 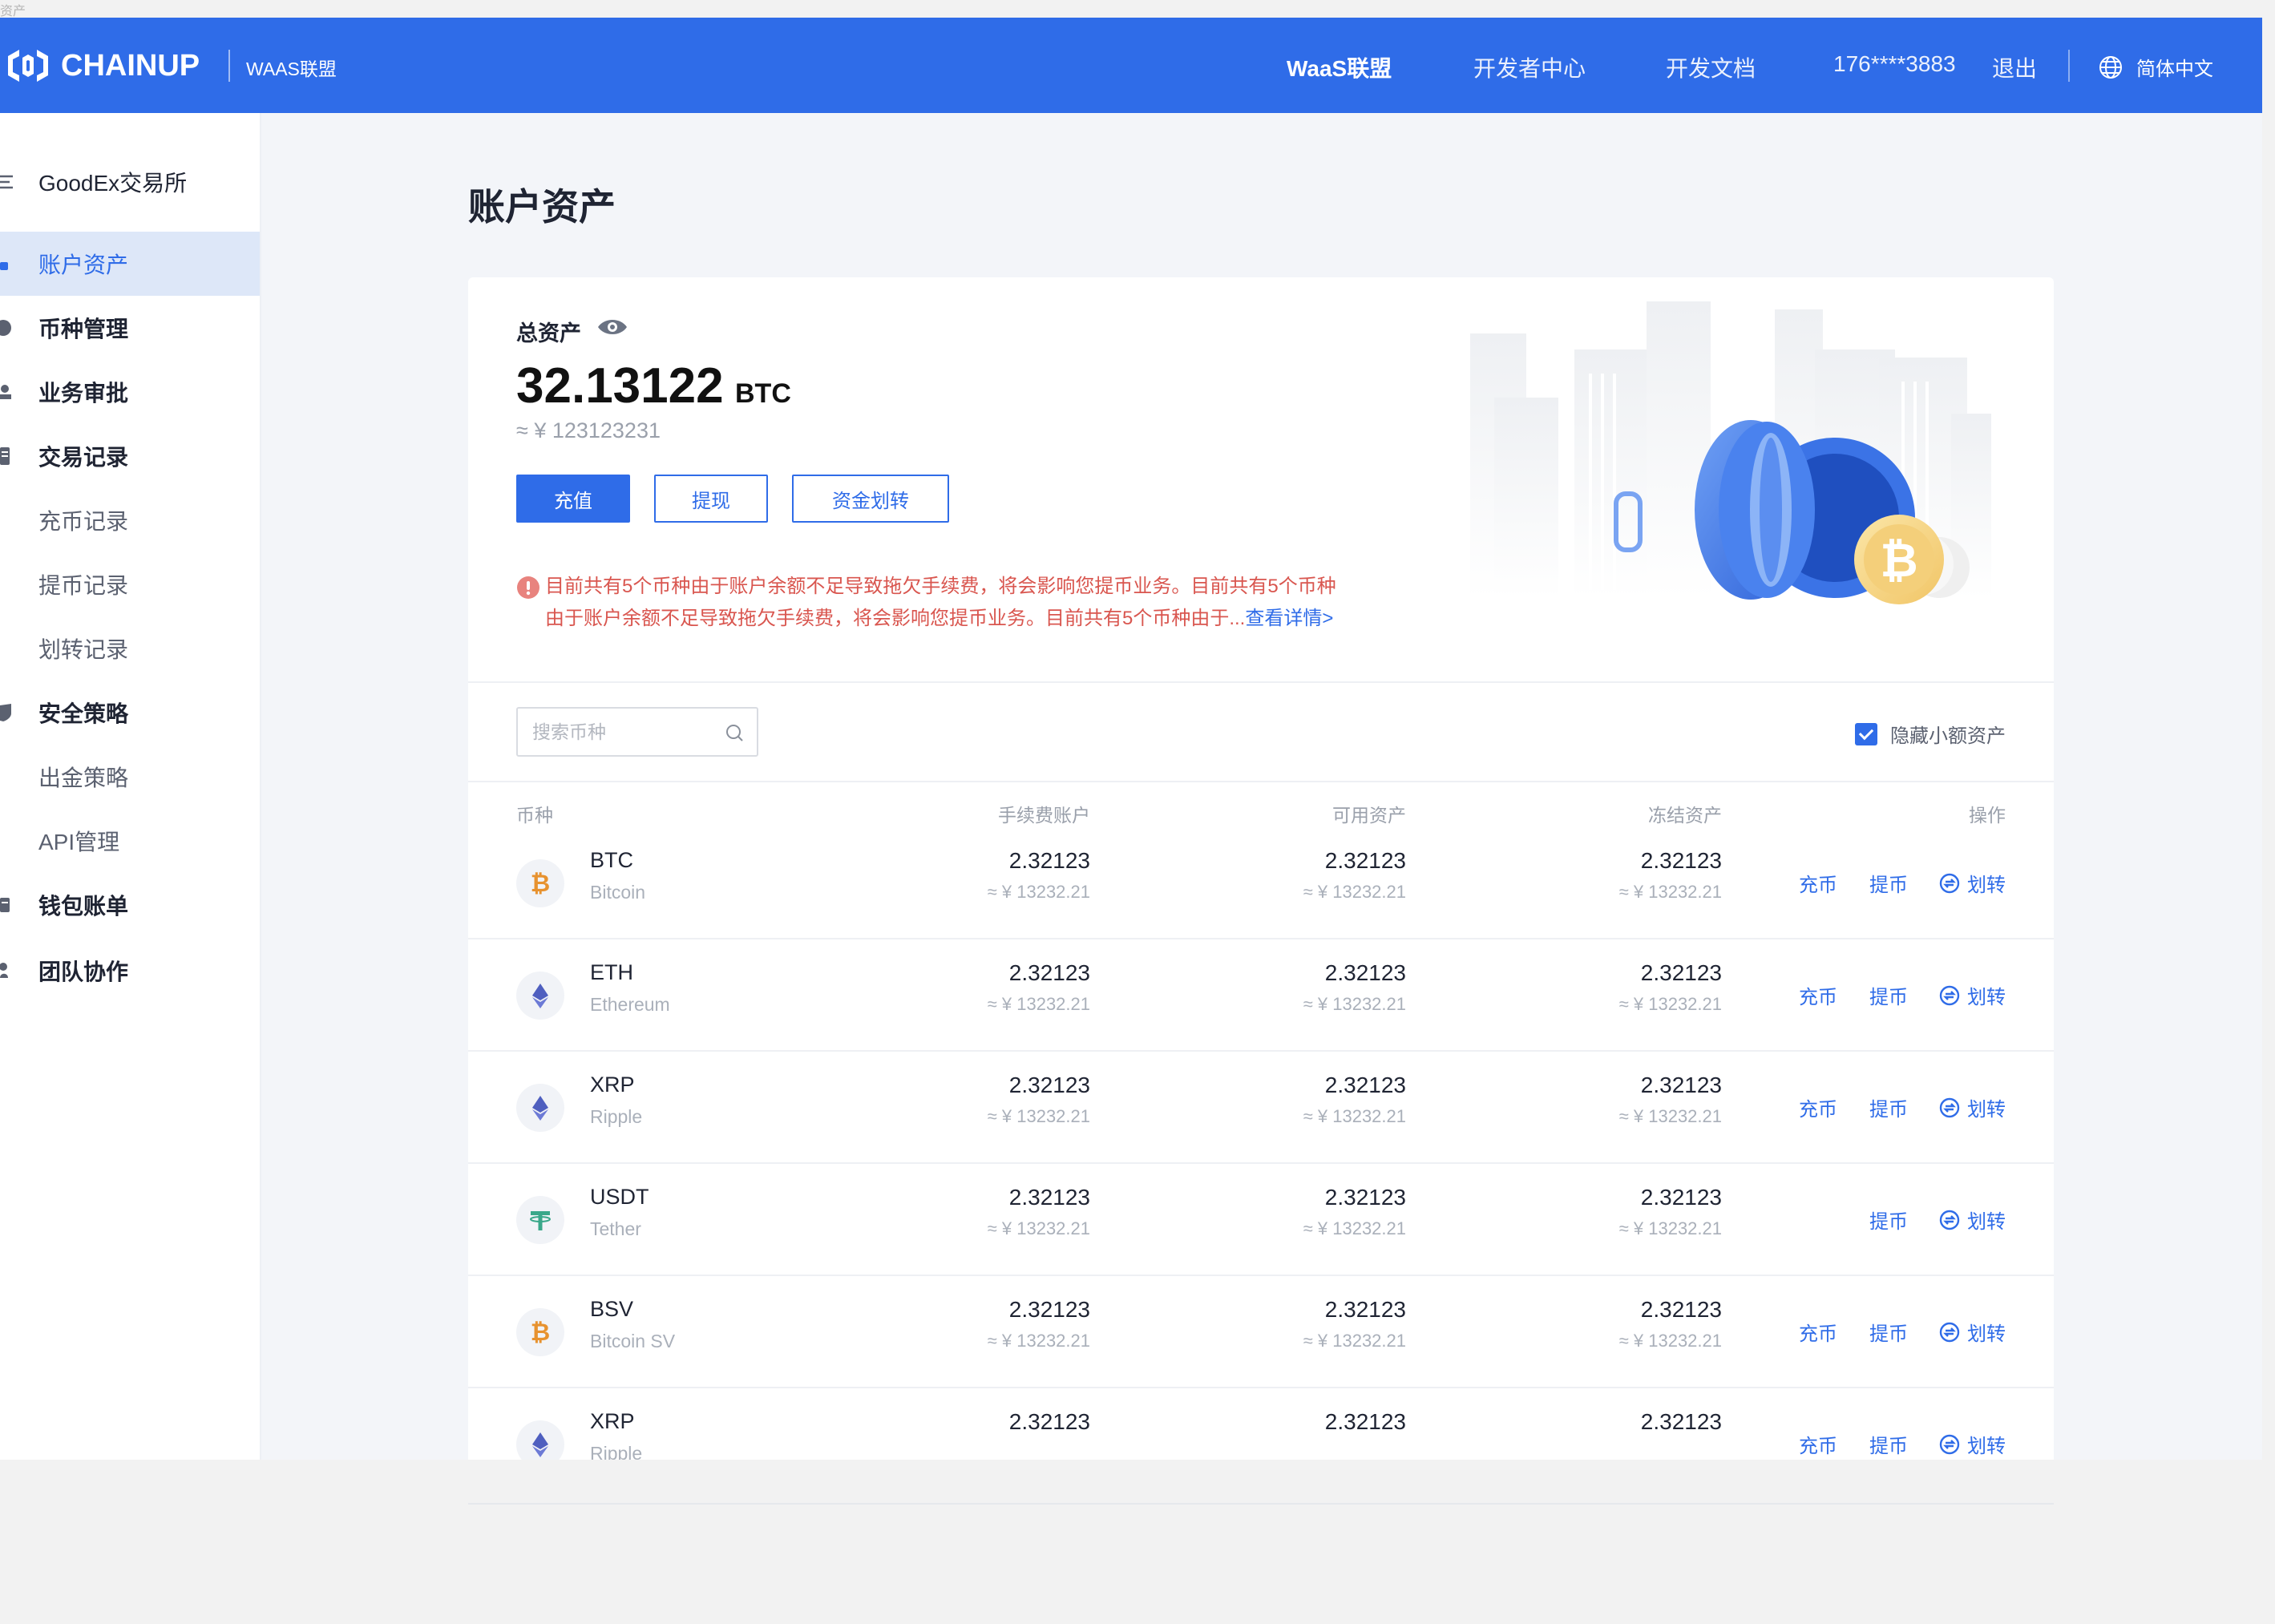 I want to click on search-icon, so click(x=734, y=732).